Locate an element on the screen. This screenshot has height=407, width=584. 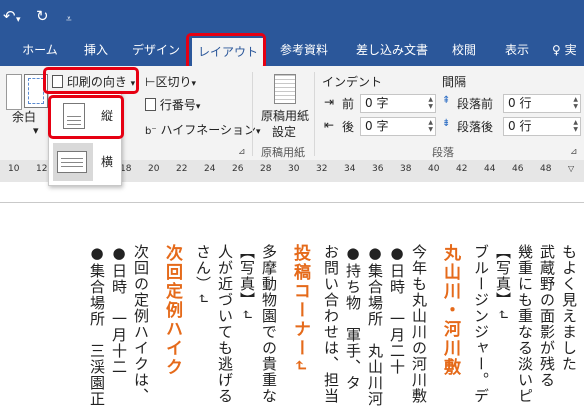
doc-column: お問い合わせは、担当 is located at coordinates (331, 324).